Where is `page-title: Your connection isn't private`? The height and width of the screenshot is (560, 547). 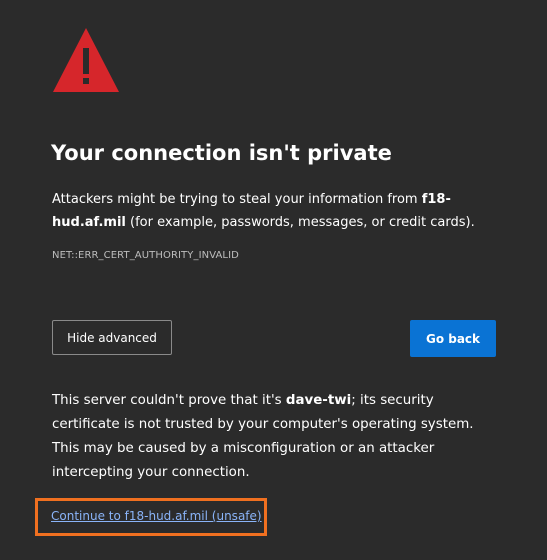 page-title: Your connection isn't private is located at coordinates (221, 153).